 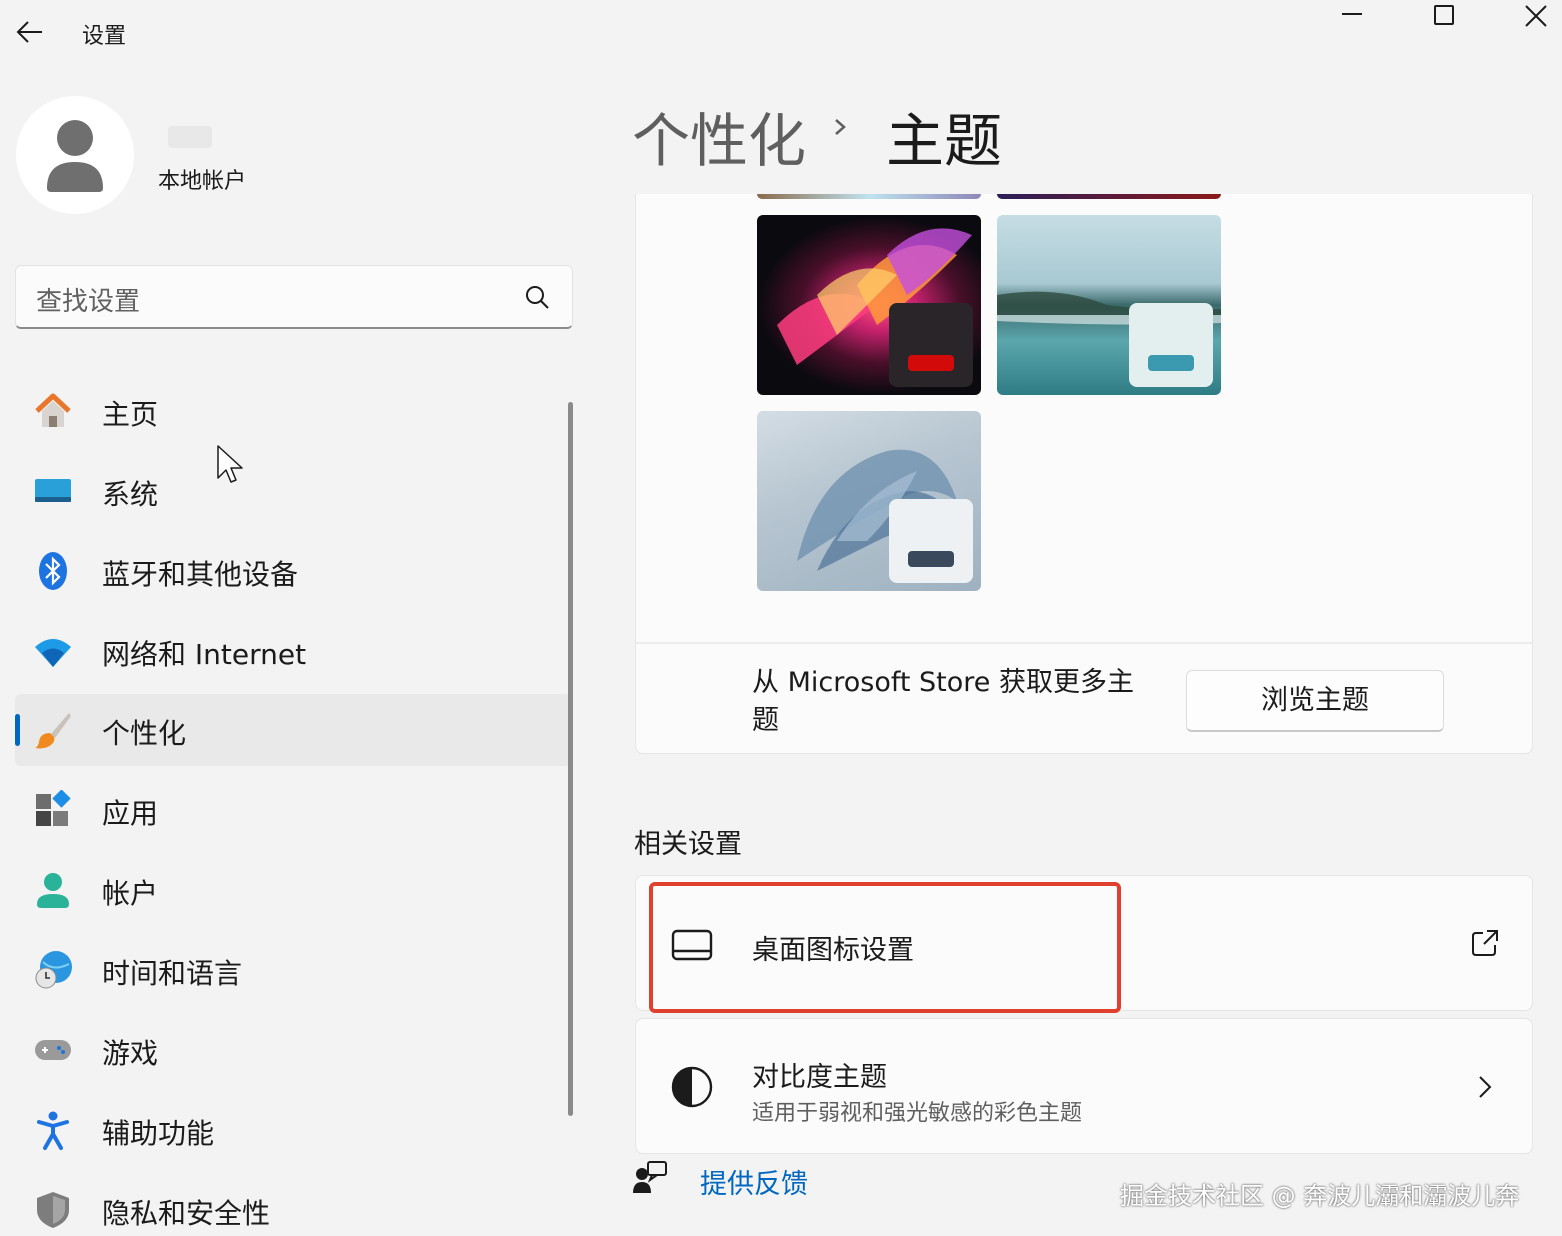 What do you see at coordinates (104, 36) in the screenshot?
I see `app-title: 设置` at bounding box center [104, 36].